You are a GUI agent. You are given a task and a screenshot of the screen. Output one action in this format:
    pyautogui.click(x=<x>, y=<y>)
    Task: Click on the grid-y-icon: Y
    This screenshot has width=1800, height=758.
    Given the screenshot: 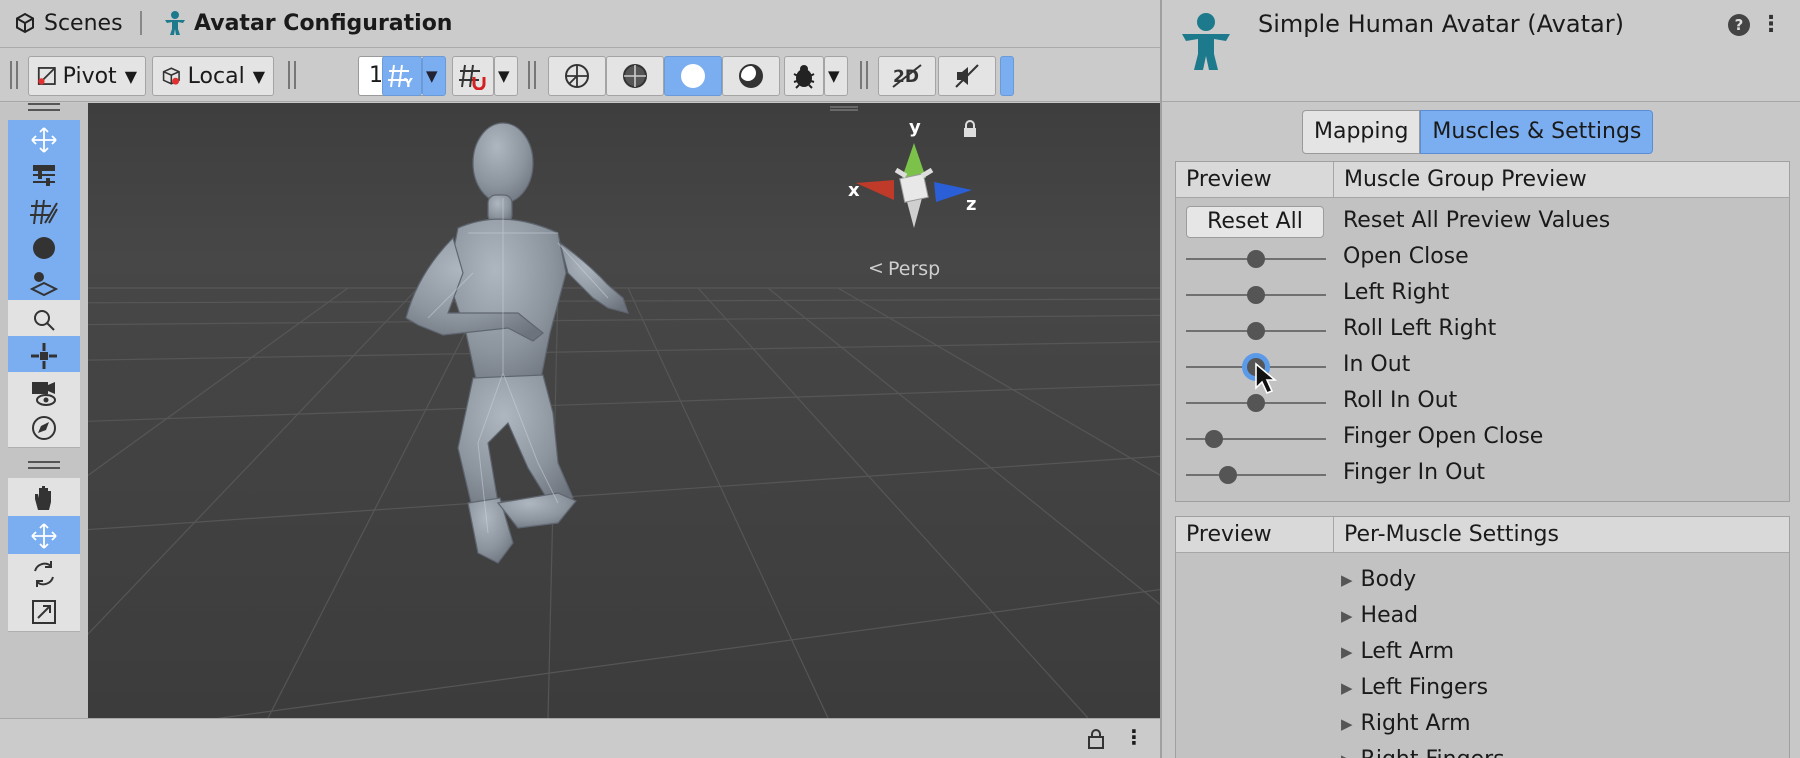 What is the action you would take?
    pyautogui.click(x=400, y=77)
    